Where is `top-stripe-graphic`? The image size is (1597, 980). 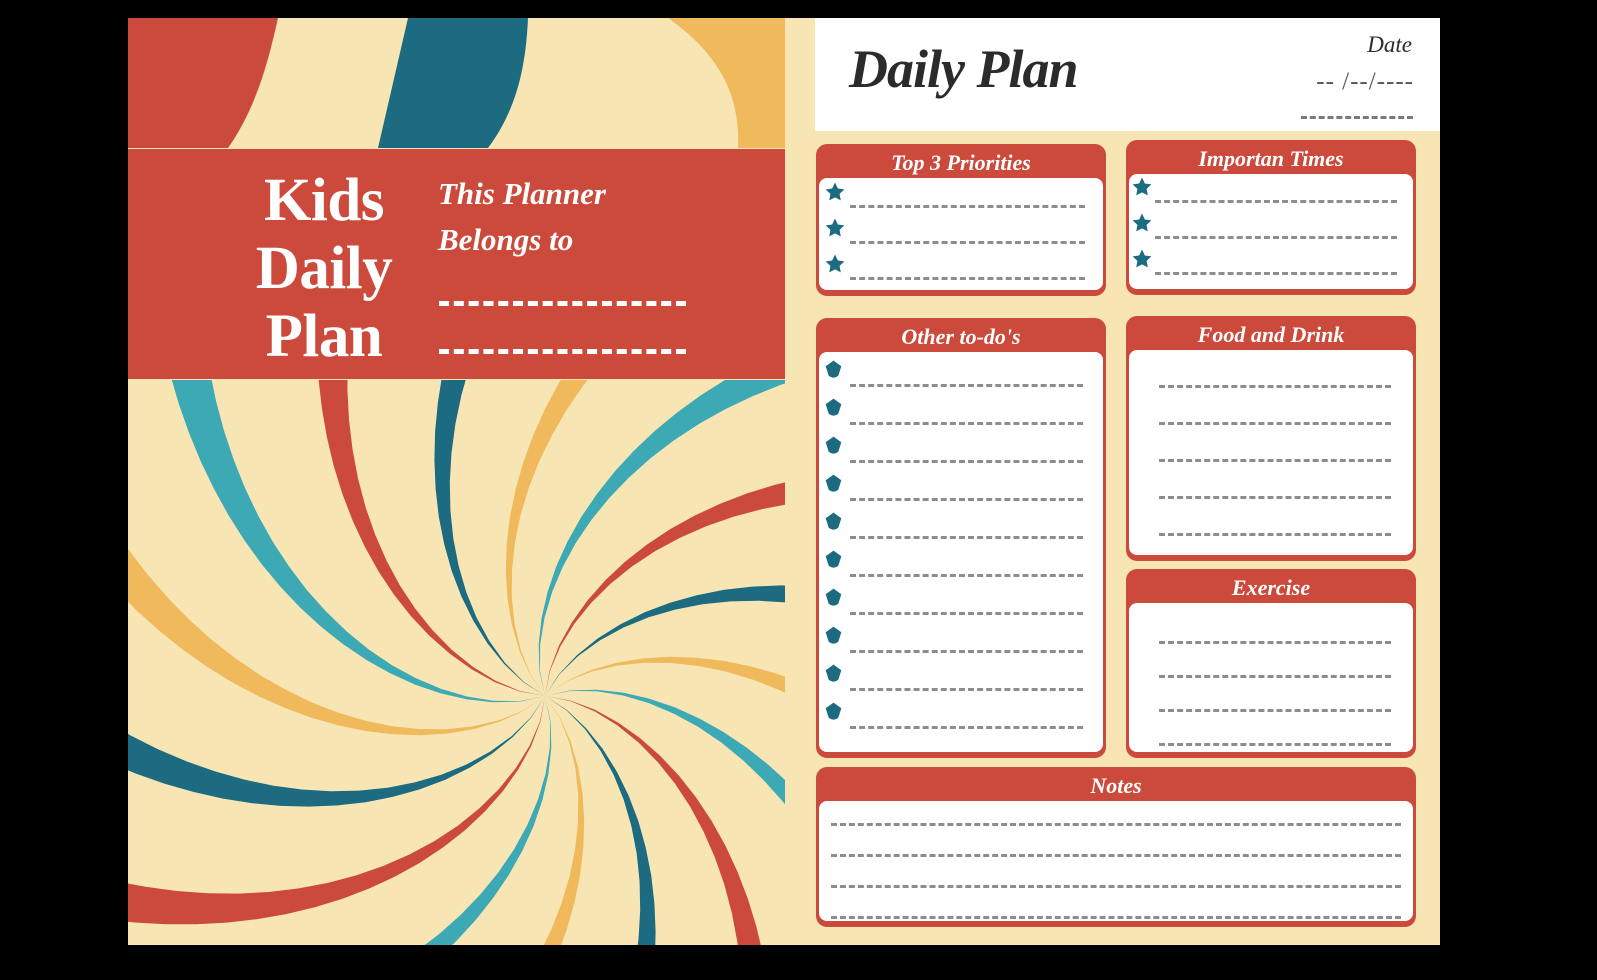 top-stripe-graphic is located at coordinates (456, 83).